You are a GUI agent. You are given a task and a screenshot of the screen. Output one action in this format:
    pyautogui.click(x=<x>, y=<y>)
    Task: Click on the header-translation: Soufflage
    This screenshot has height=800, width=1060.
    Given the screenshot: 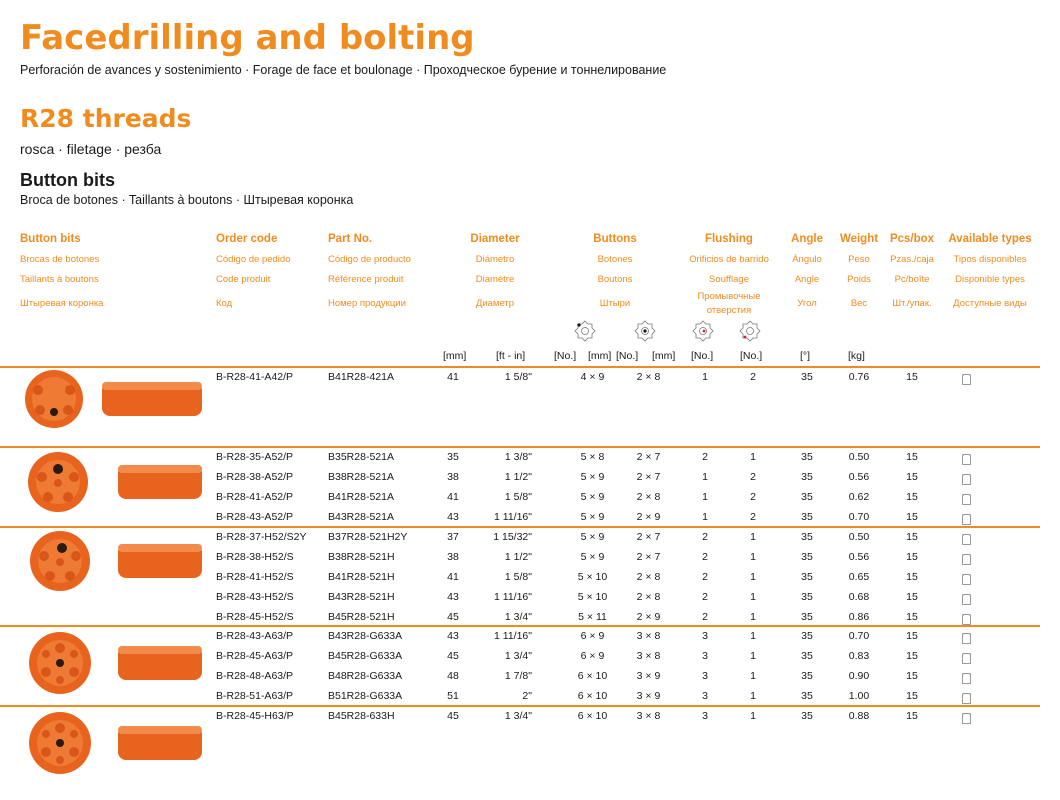 What is the action you would take?
    pyautogui.click(x=729, y=279)
    